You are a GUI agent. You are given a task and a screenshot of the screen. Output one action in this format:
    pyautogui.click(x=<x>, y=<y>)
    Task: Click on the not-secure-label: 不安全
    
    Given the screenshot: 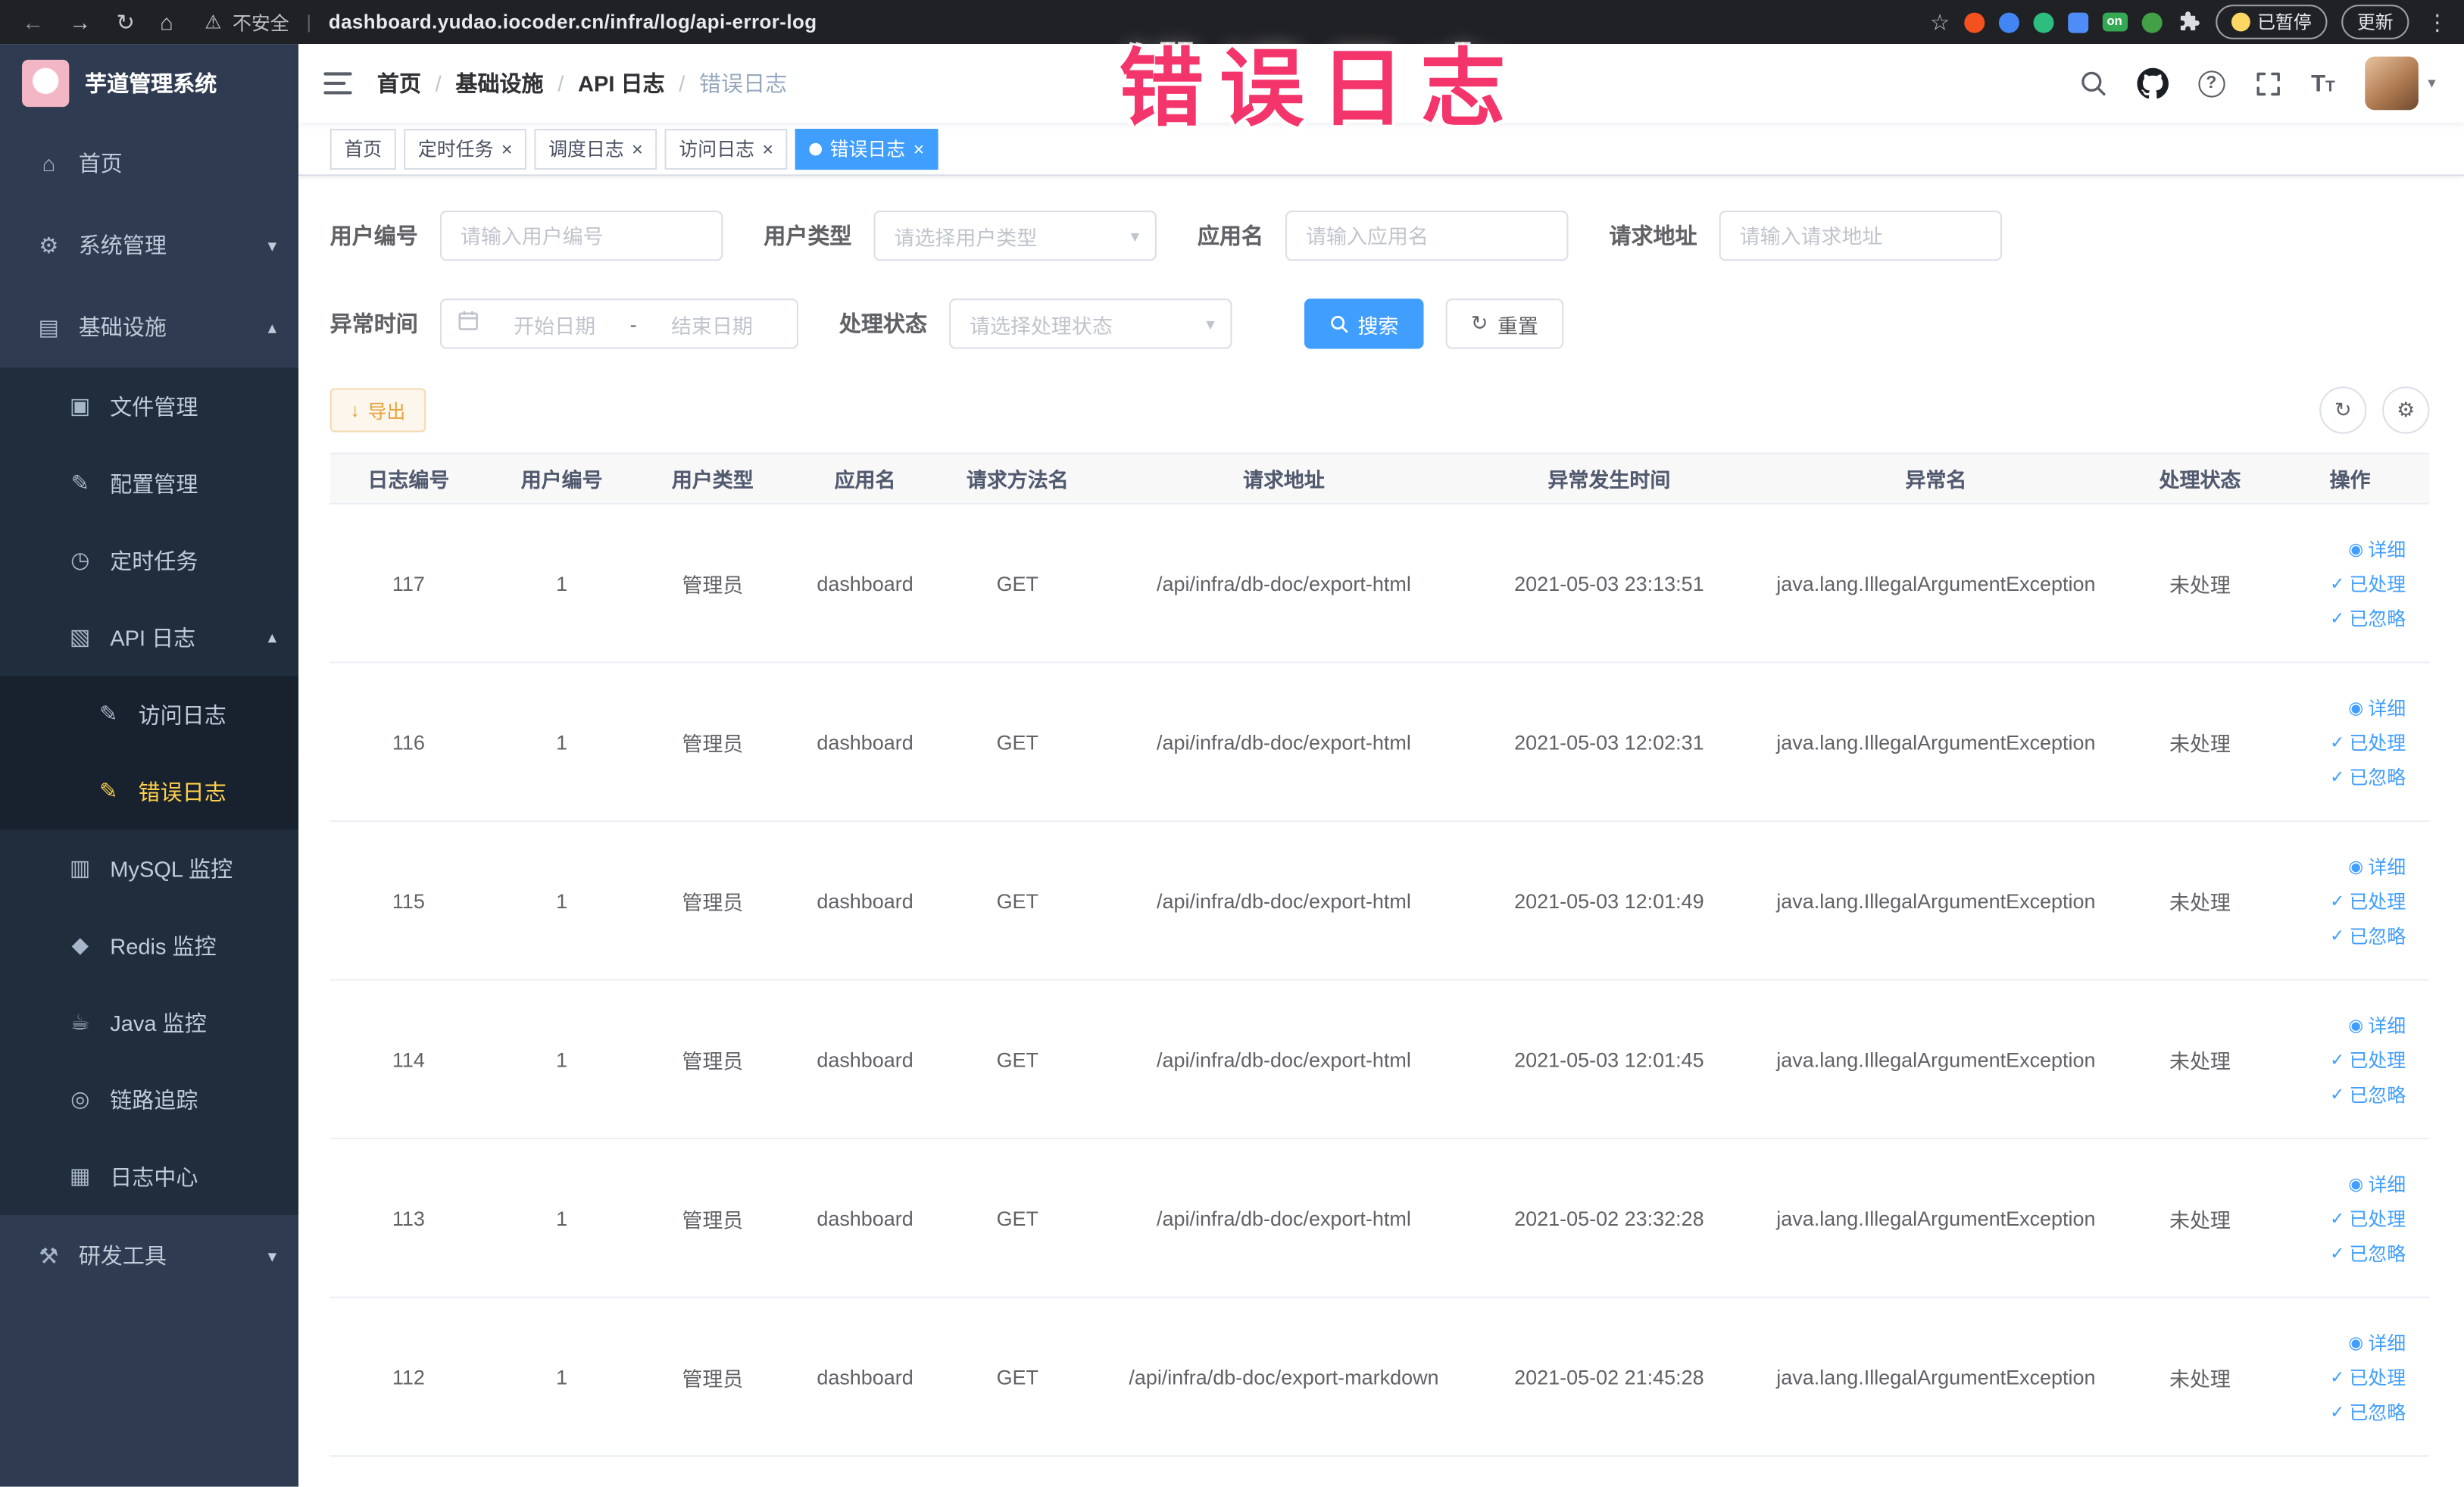 What is the action you would take?
    pyautogui.click(x=260, y=22)
    